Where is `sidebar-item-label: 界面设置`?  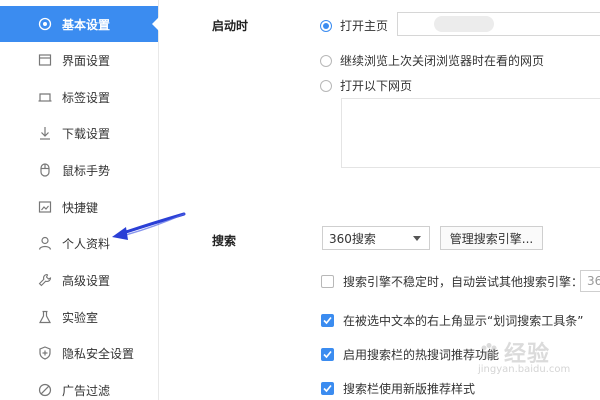
sidebar-item-label: 界面设置 is located at coordinates (86, 60).